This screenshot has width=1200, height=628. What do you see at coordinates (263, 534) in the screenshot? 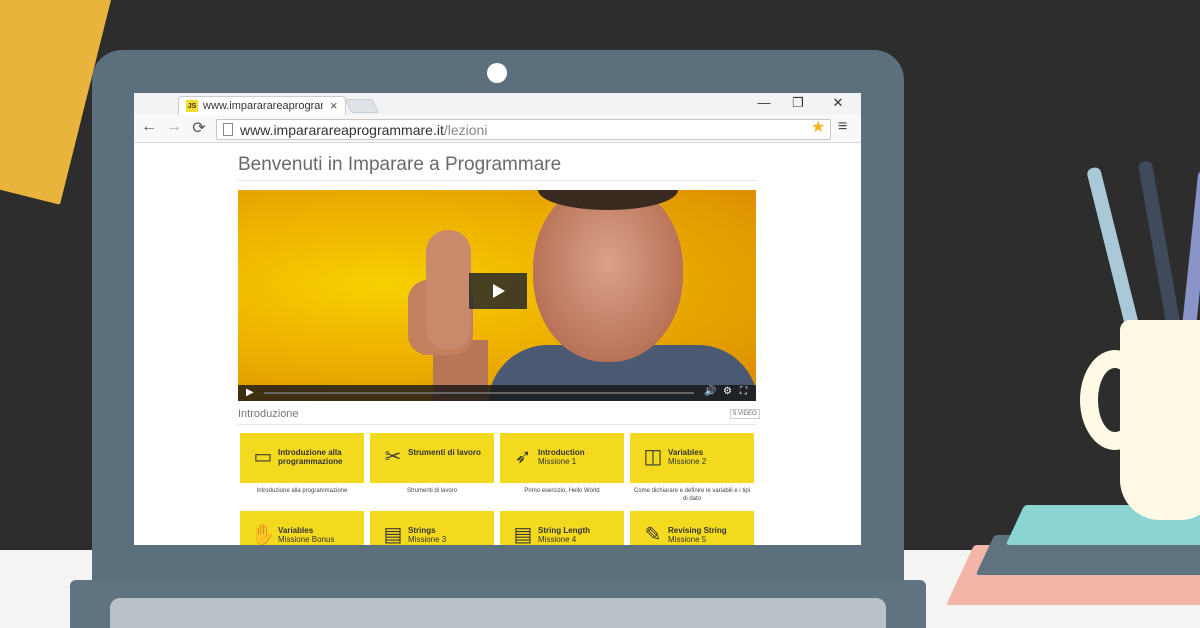
I see `handshake-icon: ✋` at bounding box center [263, 534].